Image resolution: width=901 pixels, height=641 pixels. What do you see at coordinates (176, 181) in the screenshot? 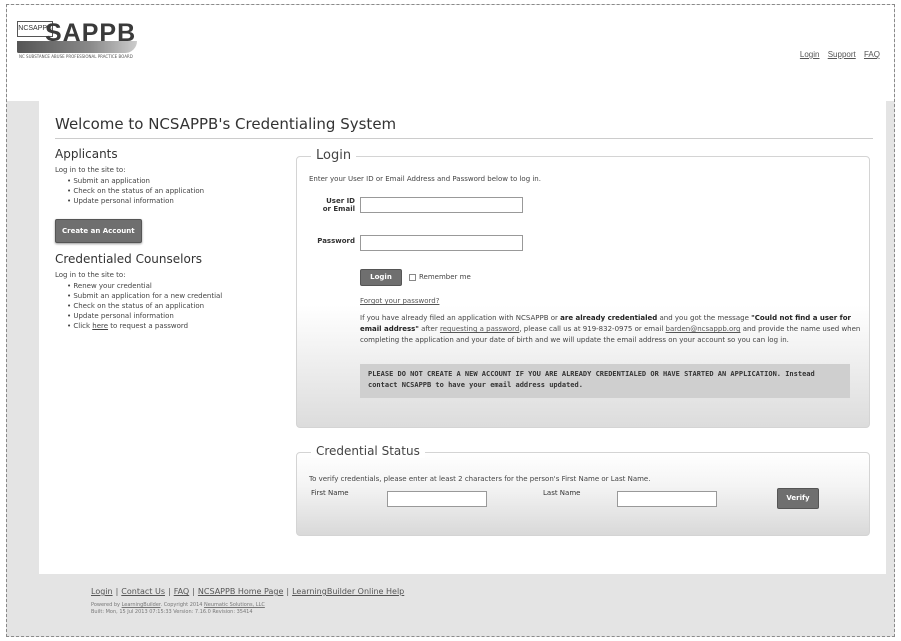
I see `list-item: Submit an application` at bounding box center [176, 181].